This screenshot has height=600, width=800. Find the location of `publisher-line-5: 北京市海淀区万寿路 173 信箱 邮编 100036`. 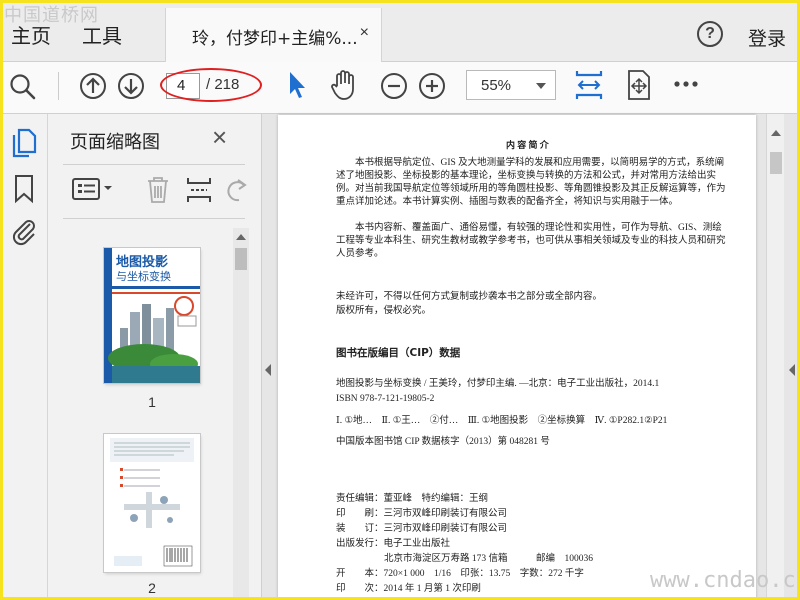

publisher-line-5: 北京市海淀区万寿路 173 信箱 邮编 100036 is located at coordinates (489, 559).